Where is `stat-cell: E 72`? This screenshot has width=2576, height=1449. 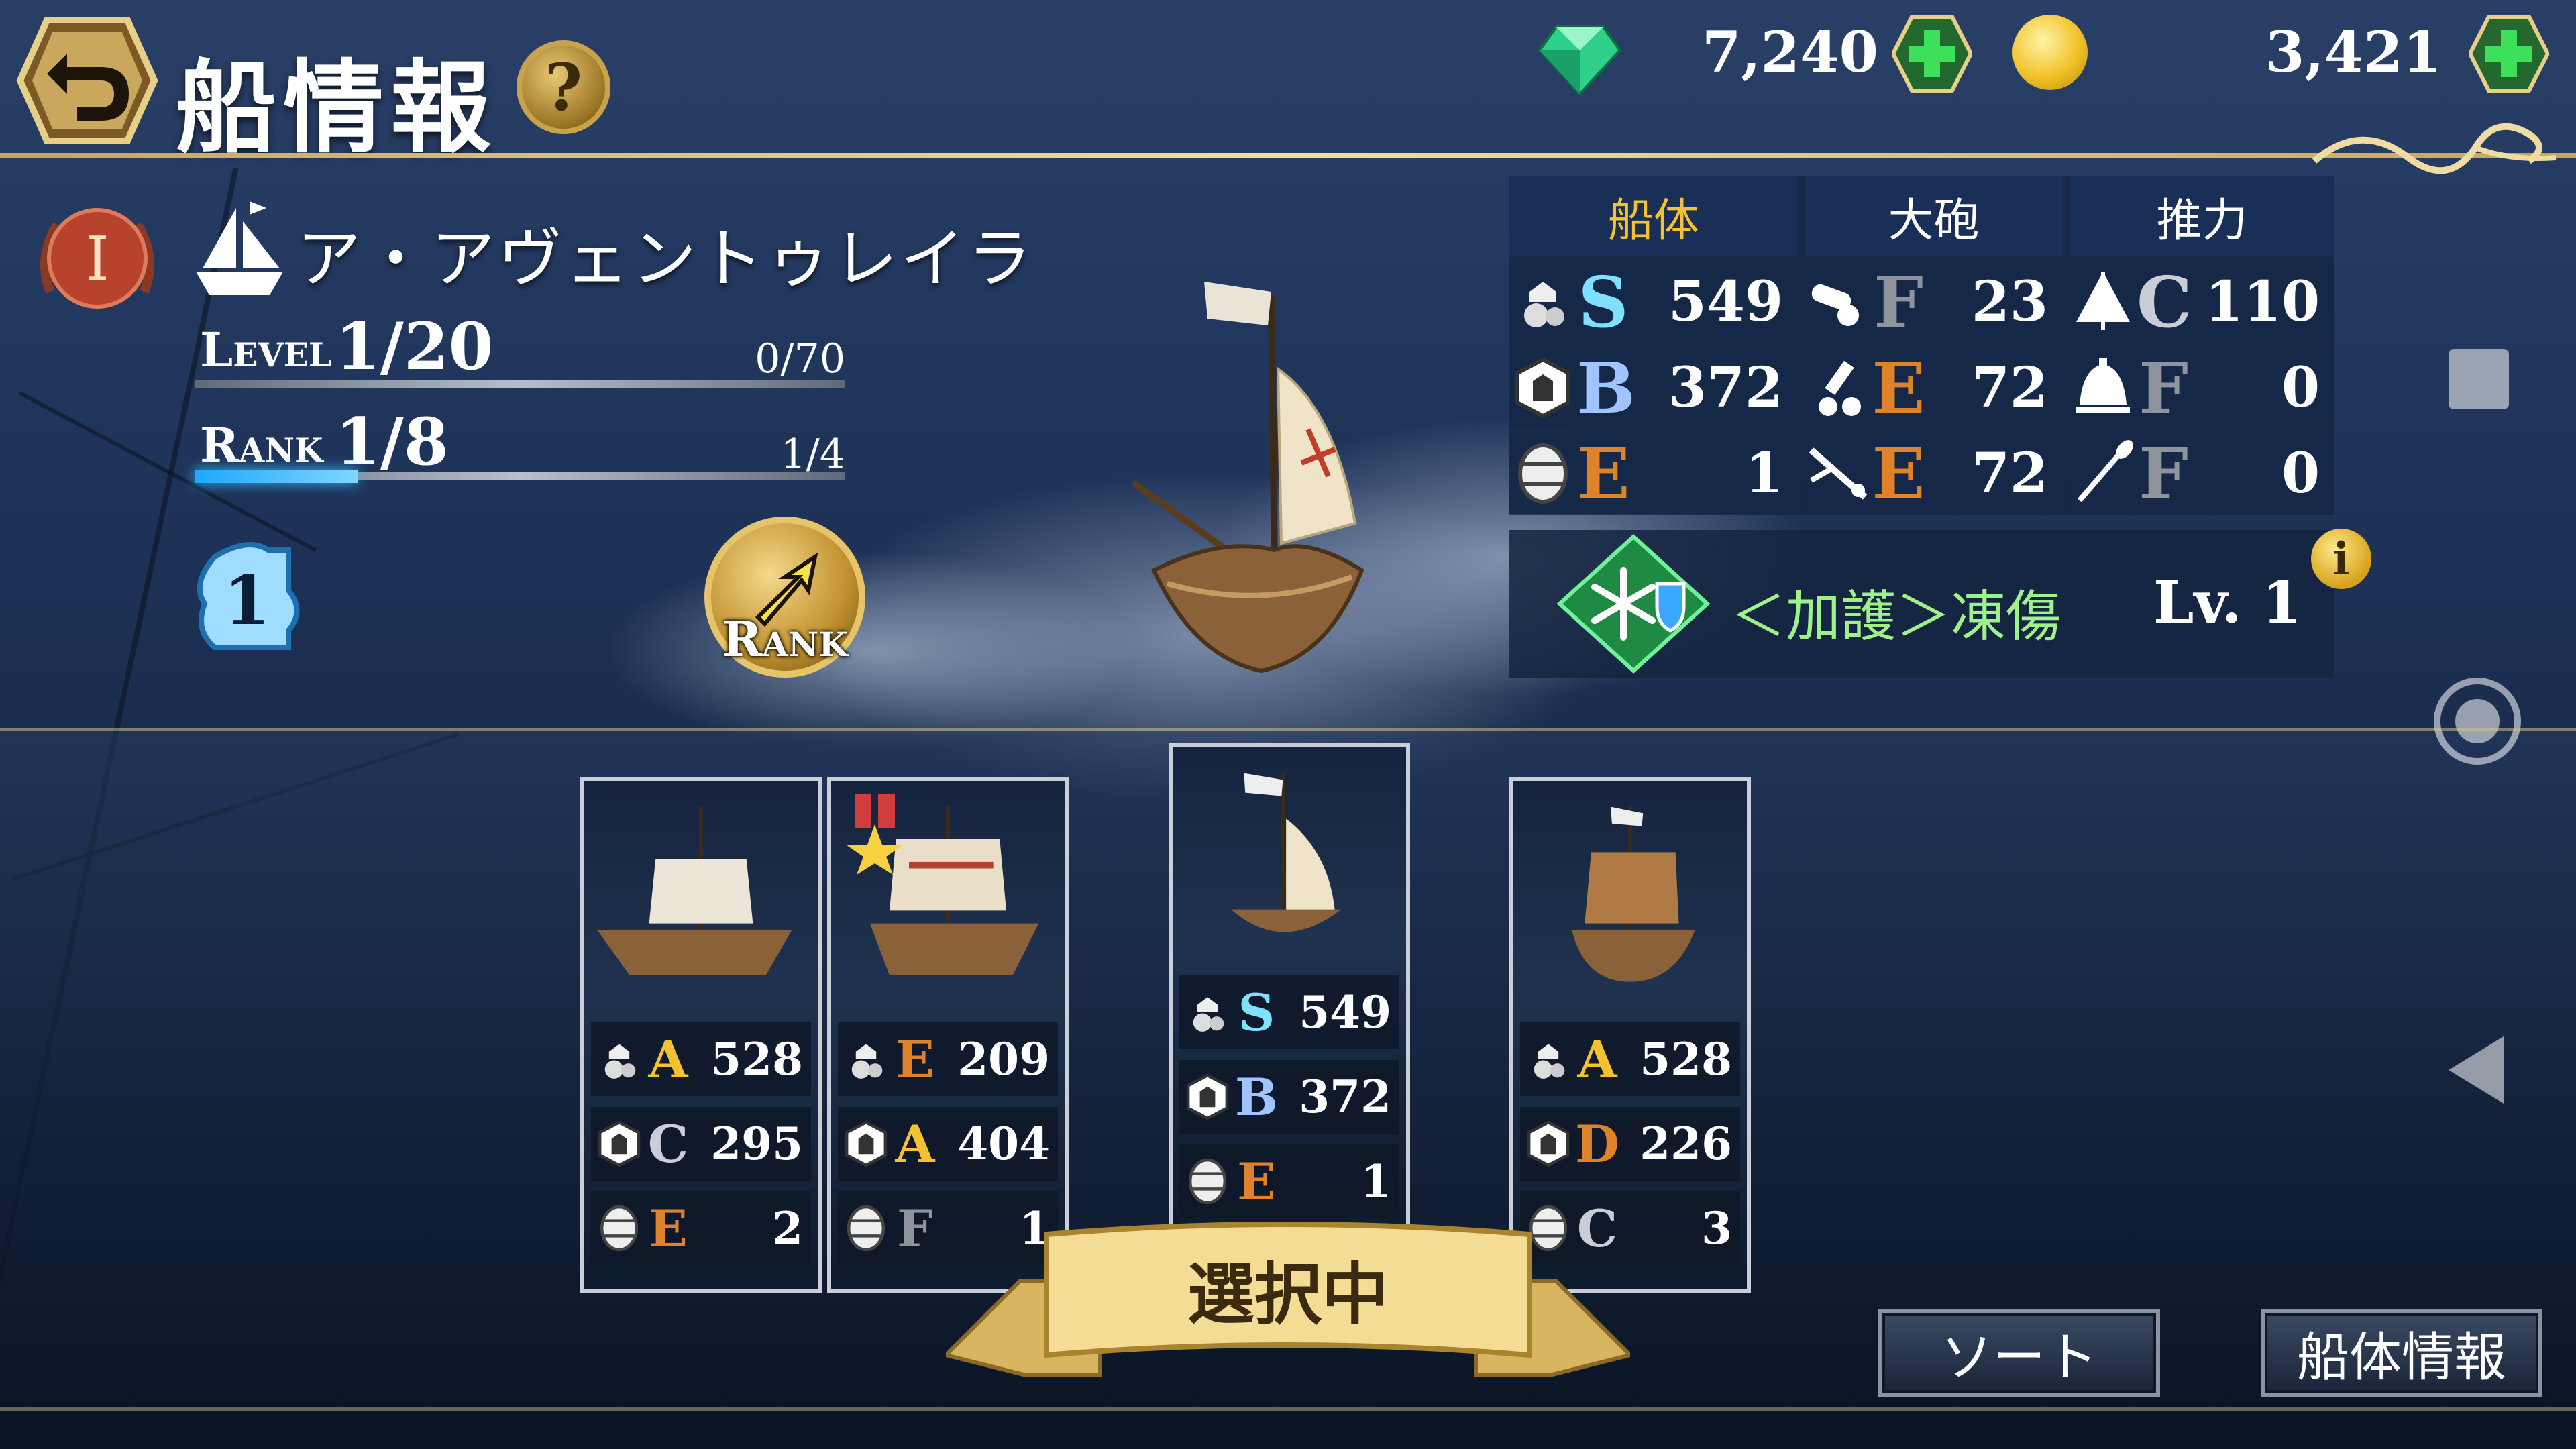
stat-cell: E 72 is located at coordinates (1934, 473).